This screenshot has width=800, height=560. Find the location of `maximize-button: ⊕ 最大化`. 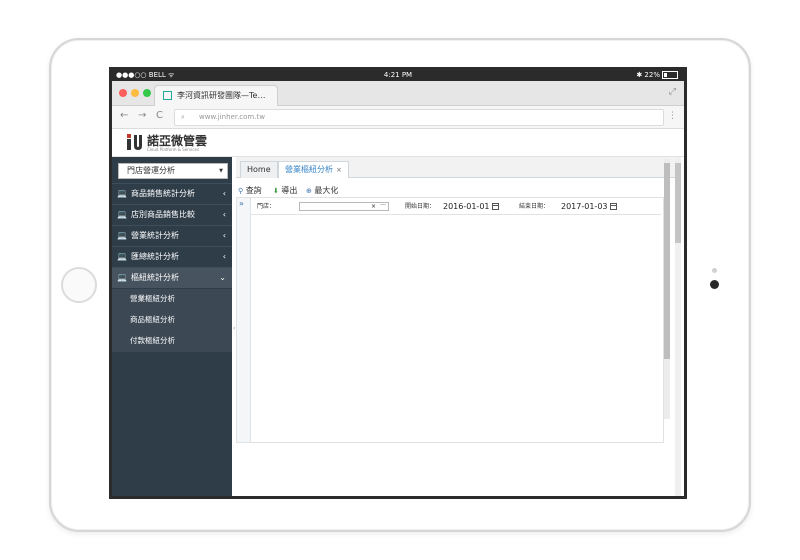

maximize-button: ⊕ 最大化 is located at coordinates (322, 191).